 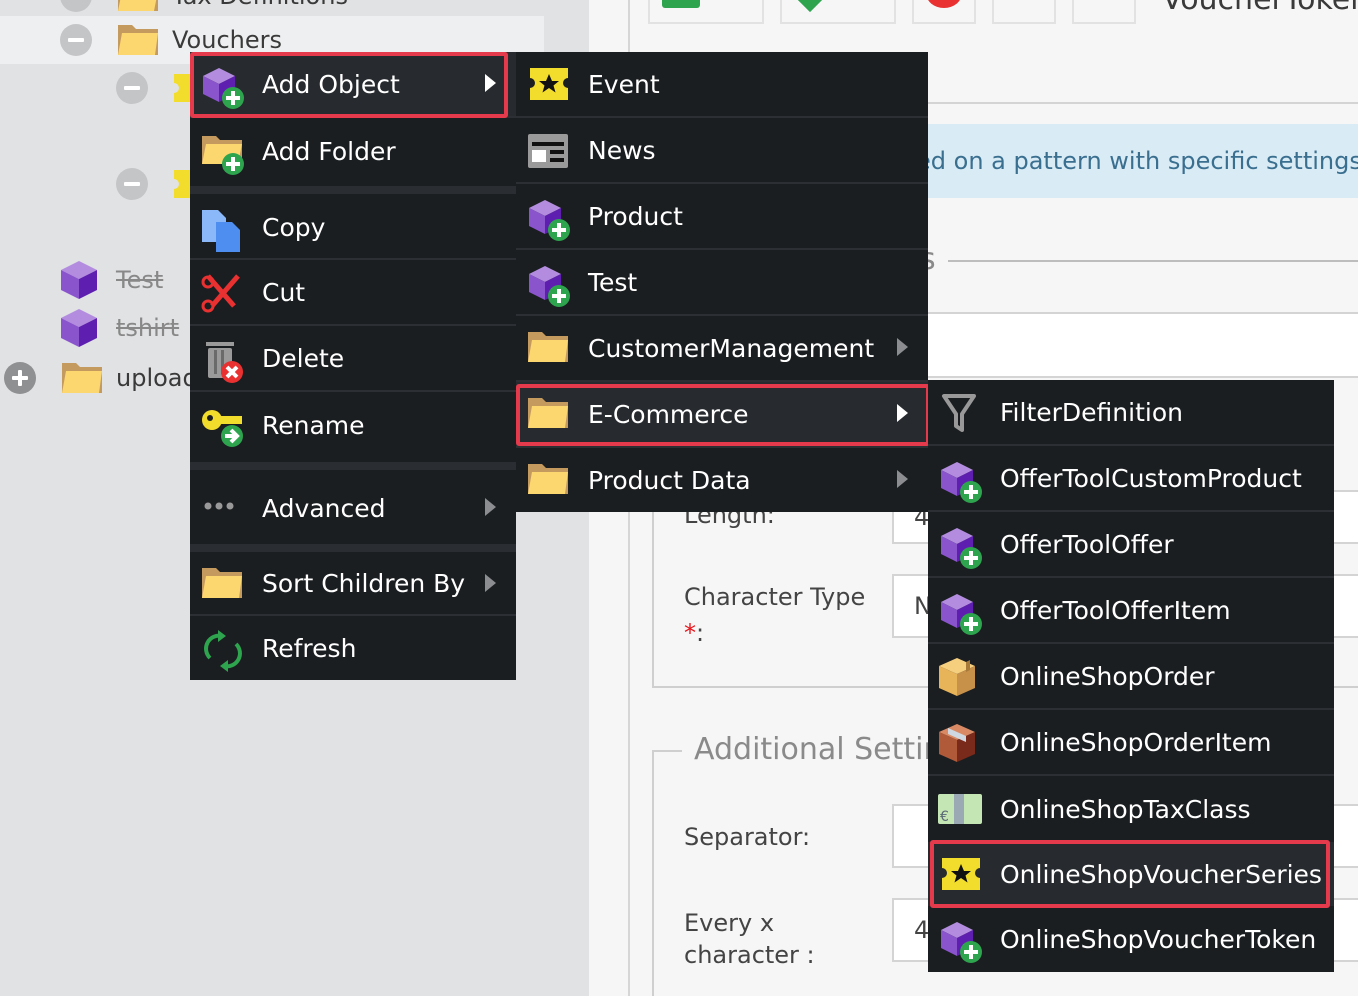 I want to click on section-divider, so click(x=1153, y=261).